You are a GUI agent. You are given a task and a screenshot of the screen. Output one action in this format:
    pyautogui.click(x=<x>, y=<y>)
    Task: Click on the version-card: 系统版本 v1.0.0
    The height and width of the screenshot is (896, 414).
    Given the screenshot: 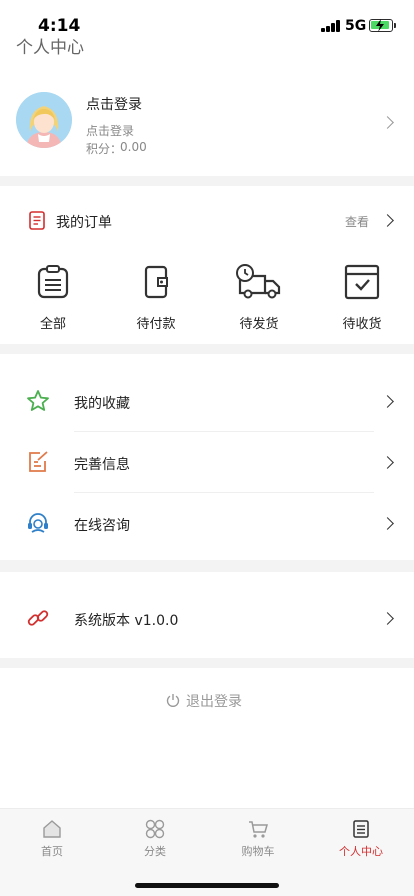 What is the action you would take?
    pyautogui.click(x=207, y=615)
    